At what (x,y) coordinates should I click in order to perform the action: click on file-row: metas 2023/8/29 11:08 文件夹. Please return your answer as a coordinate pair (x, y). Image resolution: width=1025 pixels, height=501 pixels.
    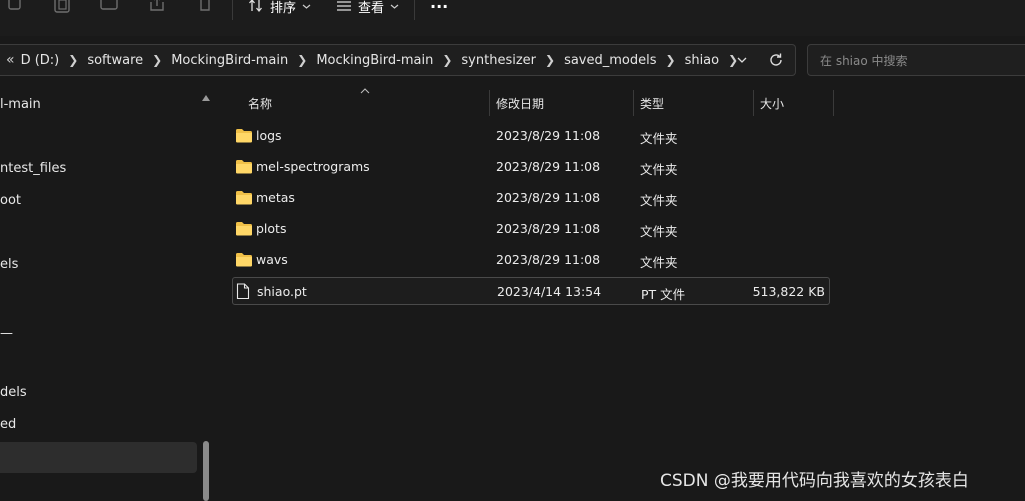
    Looking at the image, I should click on (531, 198).